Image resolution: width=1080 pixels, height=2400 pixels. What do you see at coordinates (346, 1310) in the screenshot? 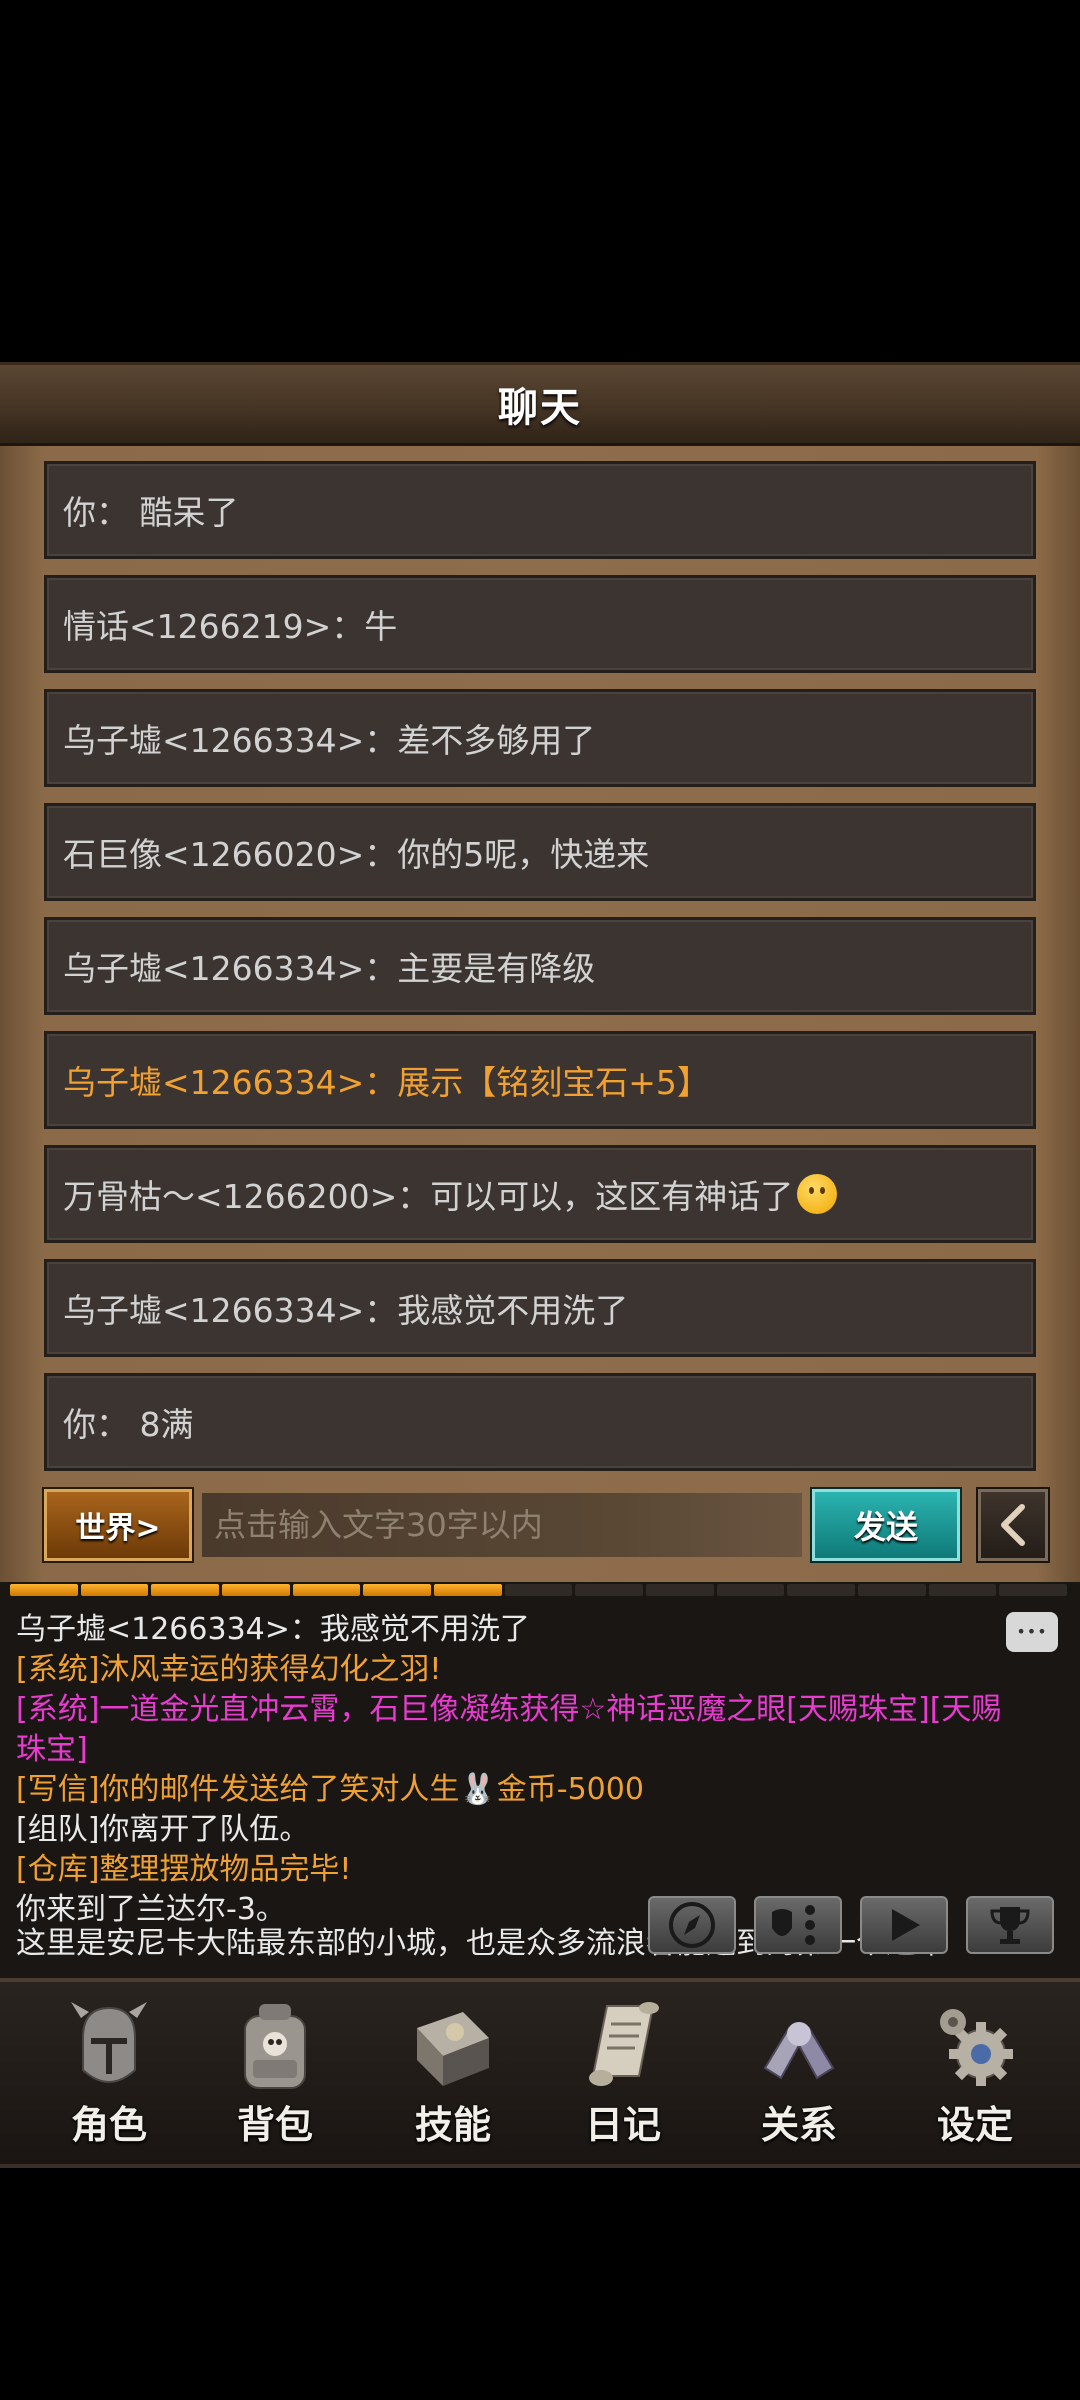
I see `message-text: 乌子墟<1266334>：我感觉不用洗了` at bounding box center [346, 1310].